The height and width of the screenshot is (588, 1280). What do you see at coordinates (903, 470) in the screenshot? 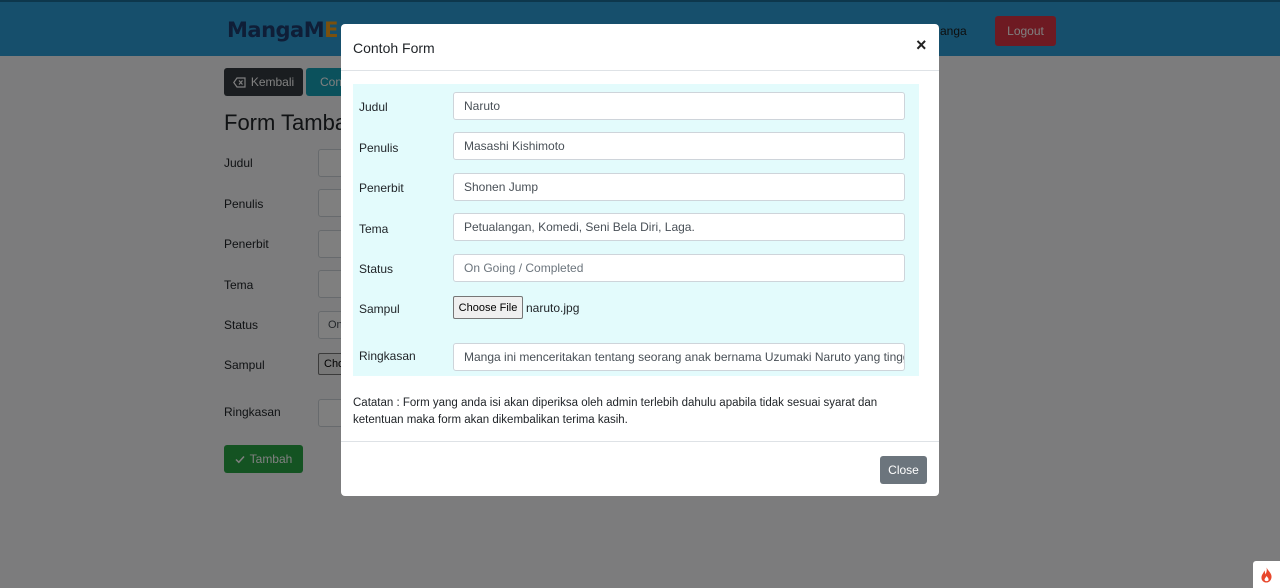
I see `close-button: Close` at bounding box center [903, 470].